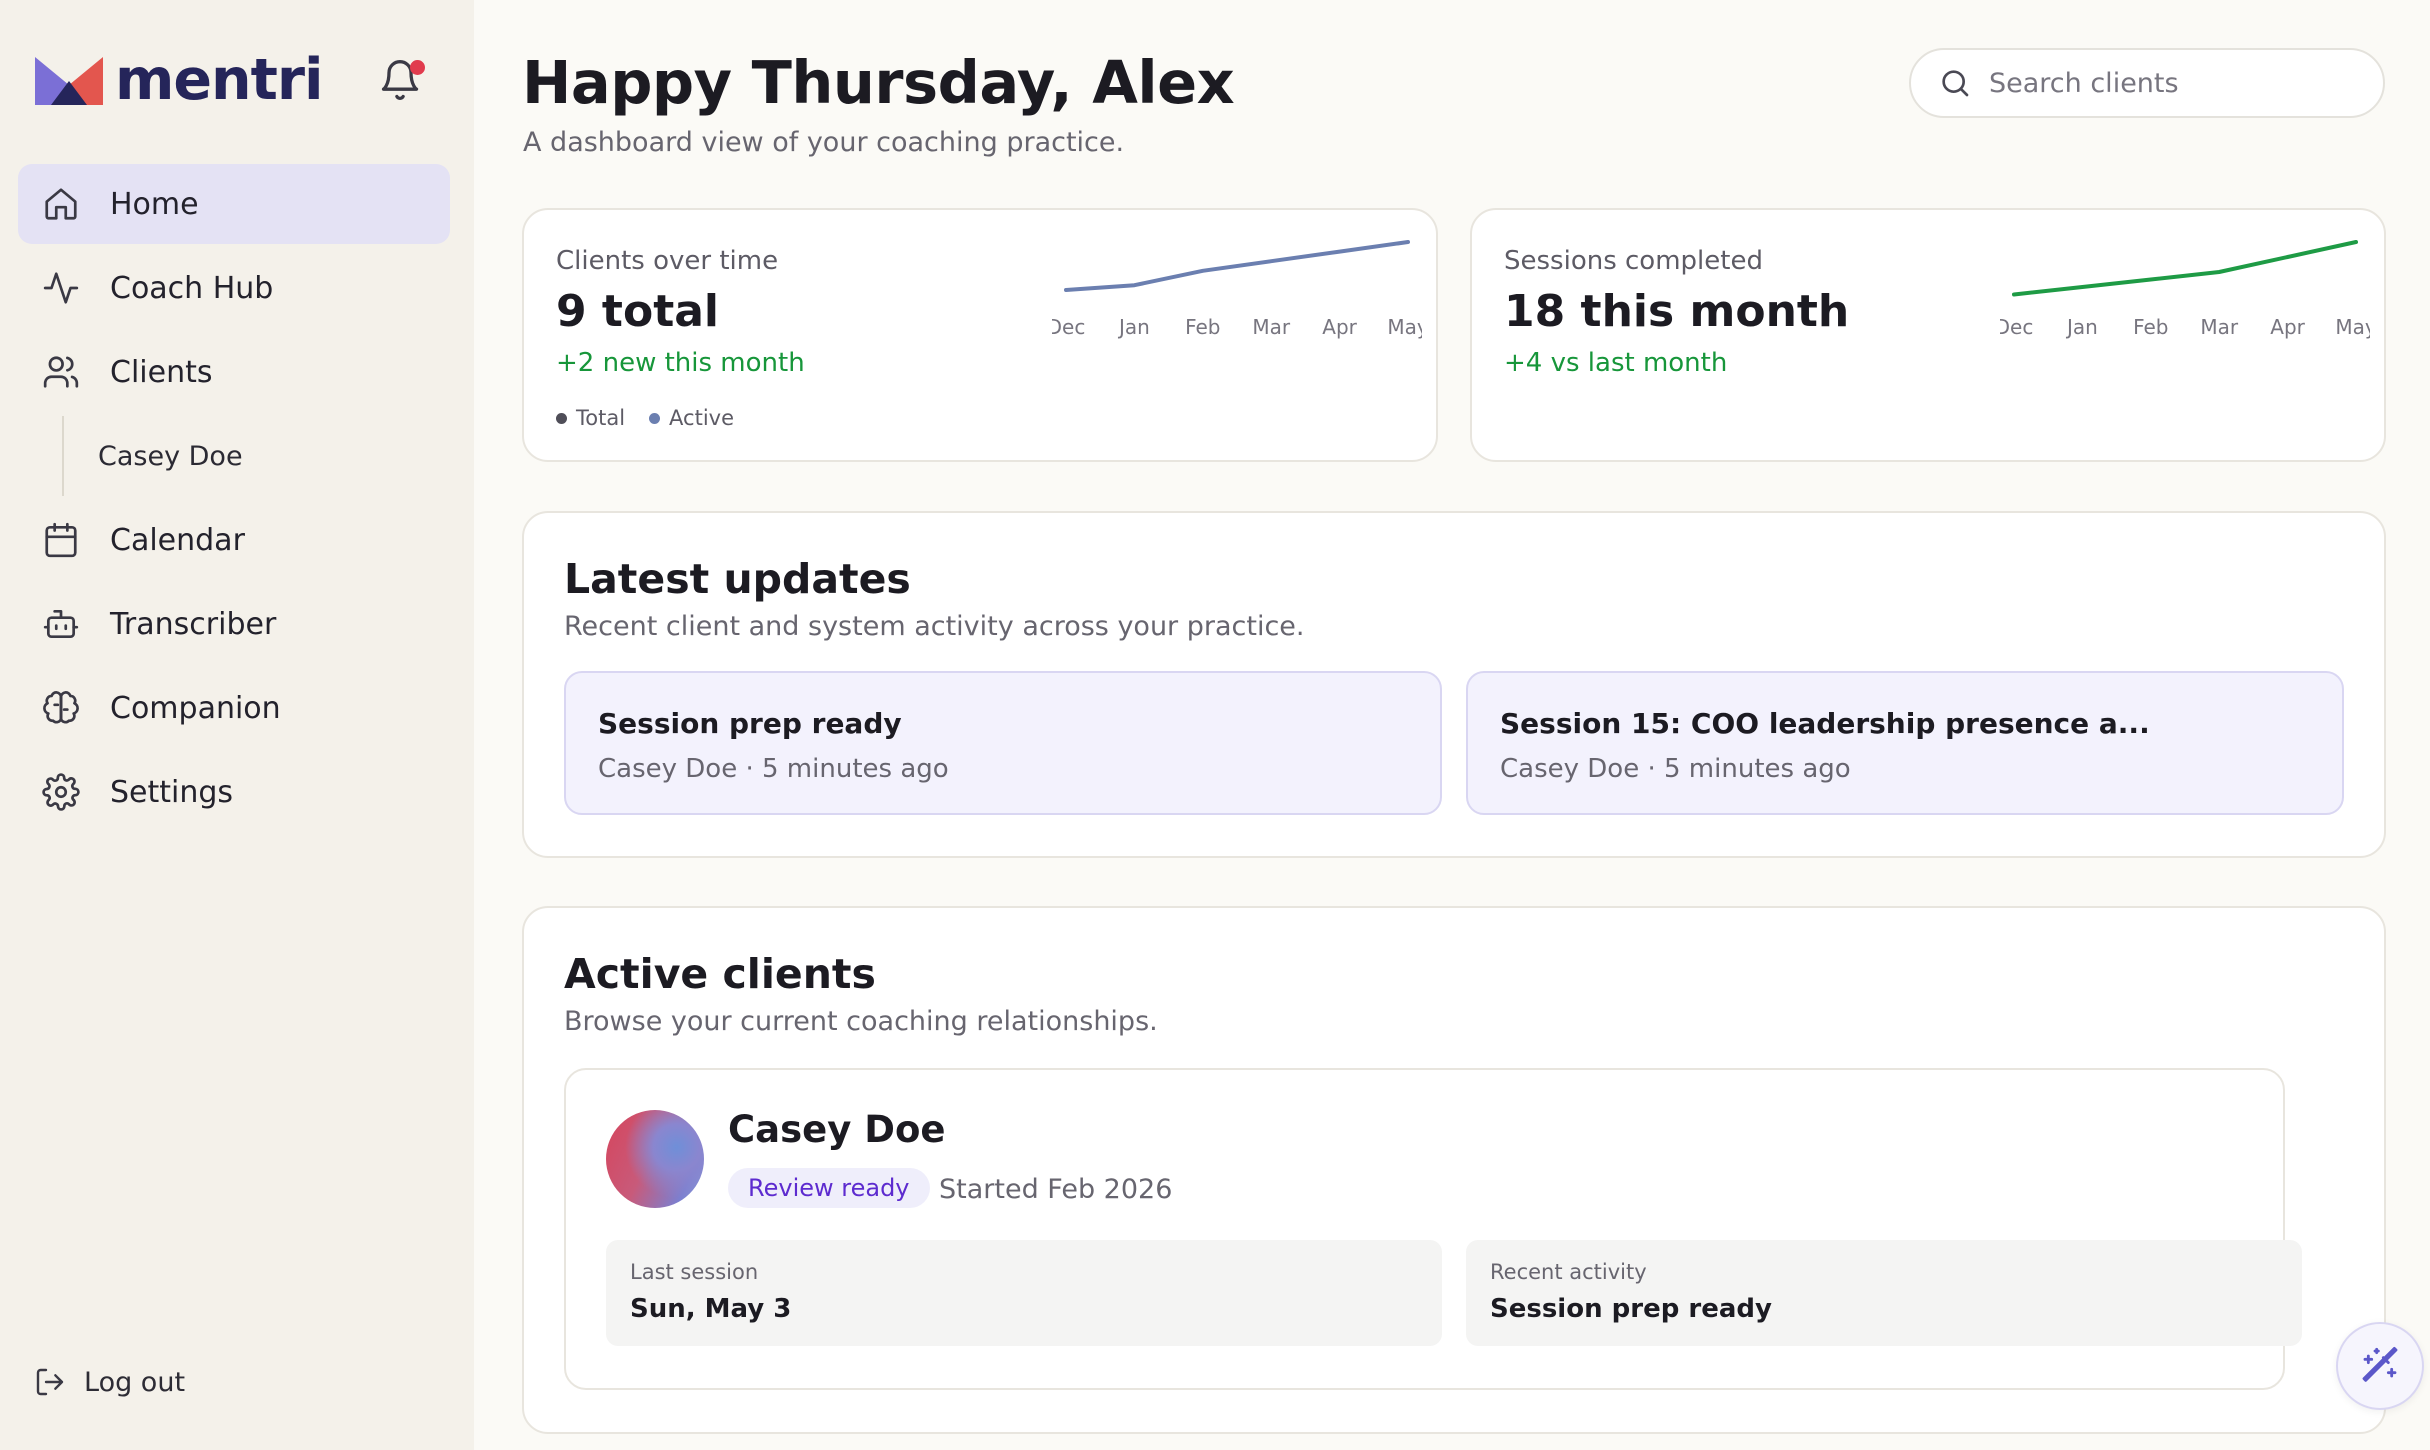 The width and height of the screenshot is (2430, 1450). I want to click on logout-button: Log out, so click(109, 1382).